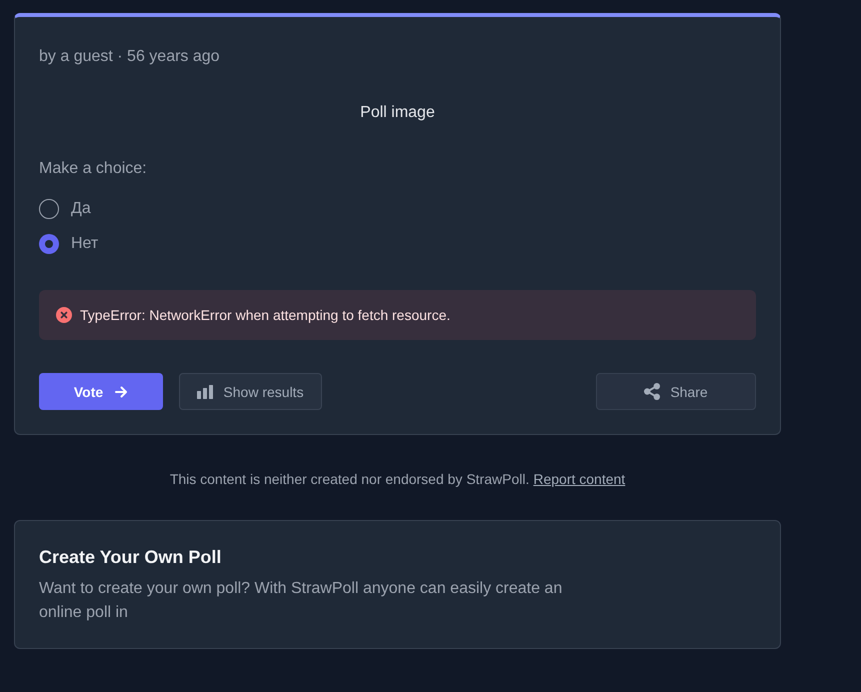 The width and height of the screenshot is (861, 692). Describe the element at coordinates (84, 244) in the screenshot. I see `option-label: Нет` at that location.